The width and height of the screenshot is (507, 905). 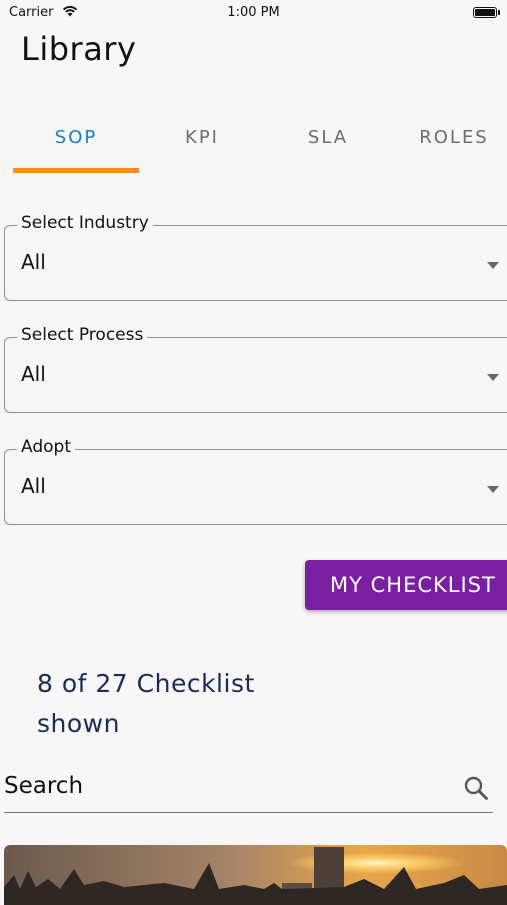 I want to click on industry-select-label: Select Industry, so click(x=85, y=223).